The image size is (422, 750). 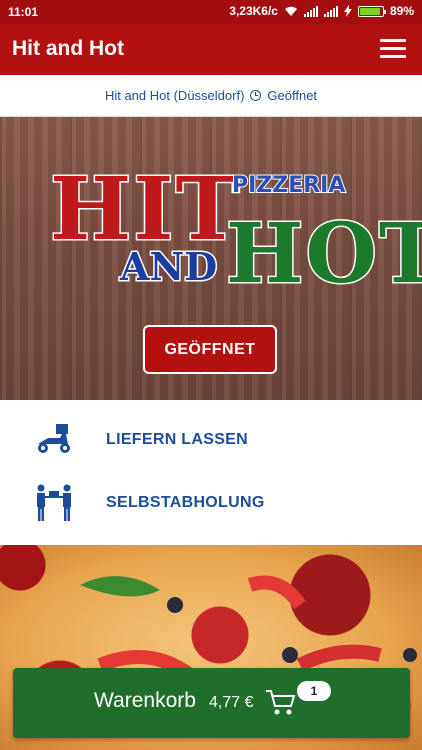 What do you see at coordinates (281, 702) in the screenshot?
I see `cart-icon` at bounding box center [281, 702].